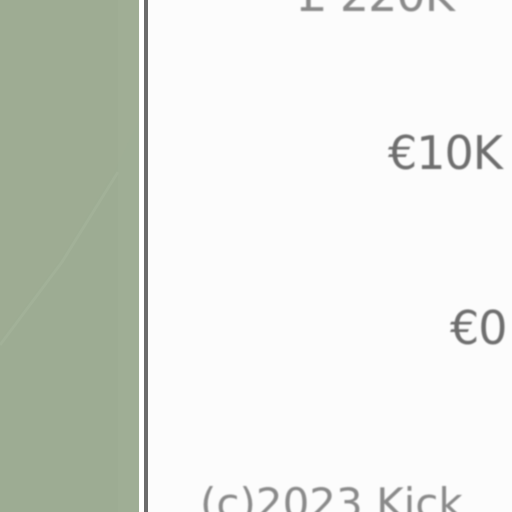 This screenshot has height=512, width=512. Describe the element at coordinates (479, 328) in the screenshot. I see `y-axis-tick-low: €0` at that location.